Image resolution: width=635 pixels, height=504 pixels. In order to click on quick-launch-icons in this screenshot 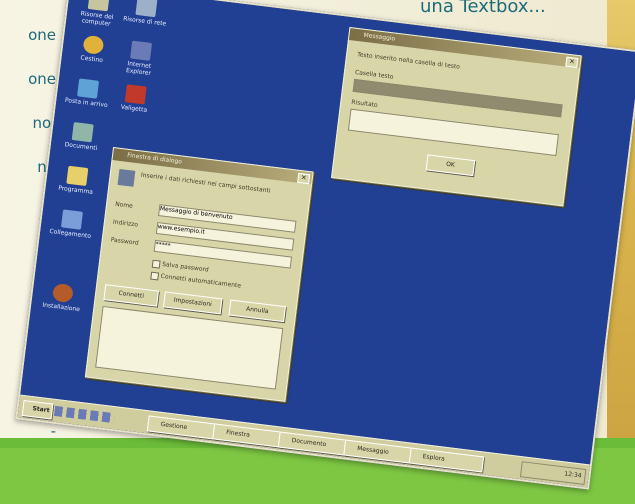, I will do `click(84, 414)`.